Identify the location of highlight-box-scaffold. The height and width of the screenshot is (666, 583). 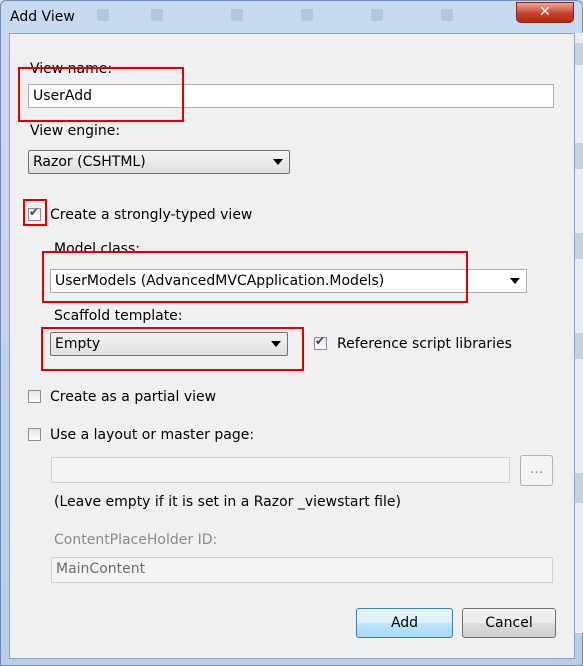
(172, 349).